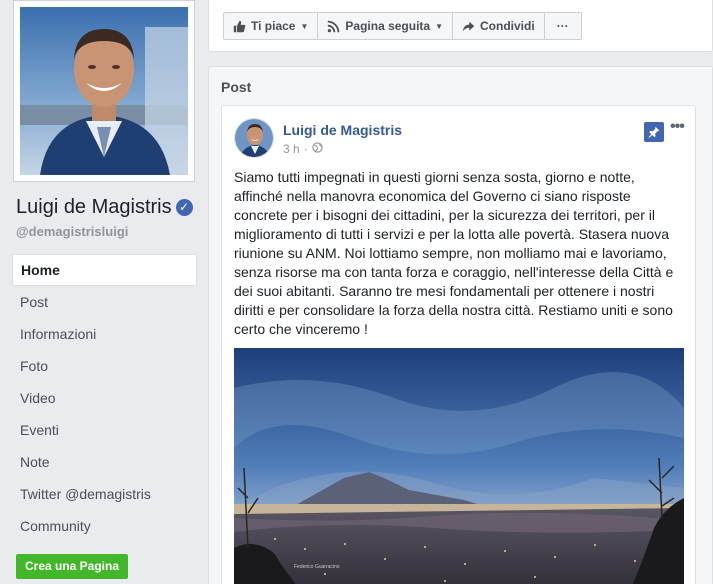  Describe the element at coordinates (104, 334) in the screenshot. I see `nav-item-informazioni: Informazioni` at that location.